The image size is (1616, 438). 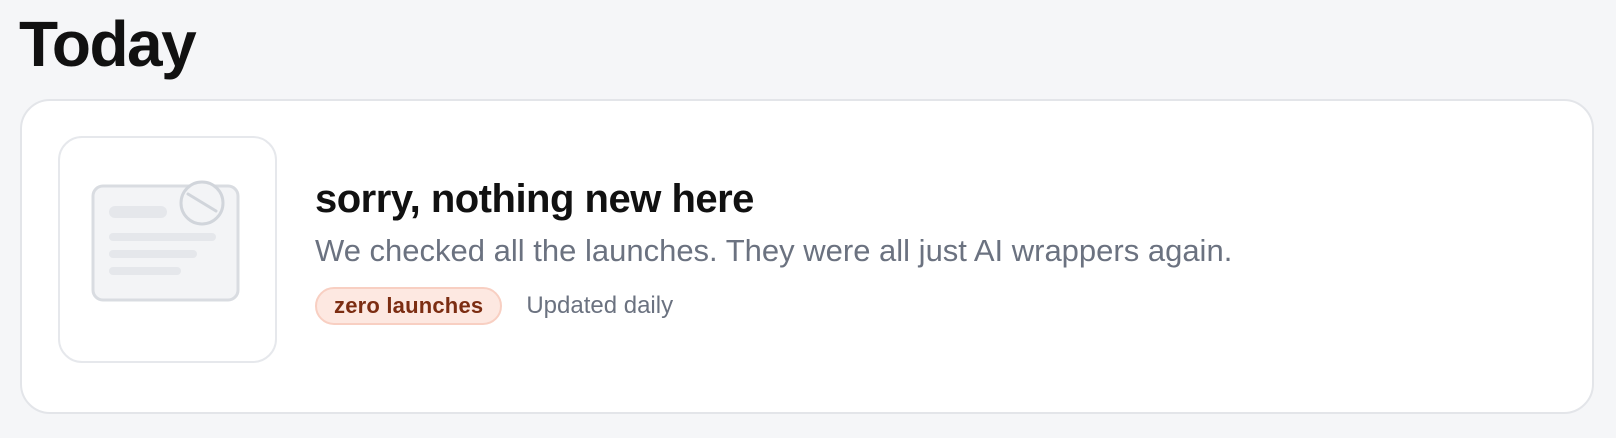 I want to click on empty-state-meta: zero launches Updated daily, so click(x=494, y=306).